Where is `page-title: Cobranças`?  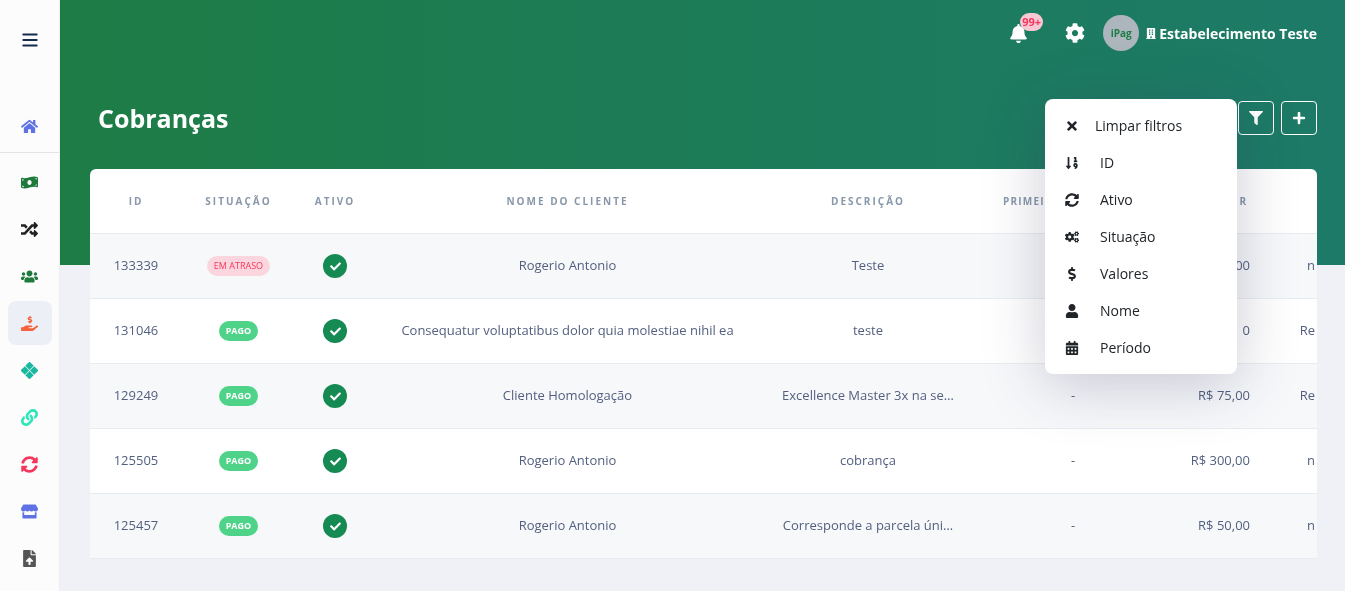
page-title: Cobranças is located at coordinates (163, 118).